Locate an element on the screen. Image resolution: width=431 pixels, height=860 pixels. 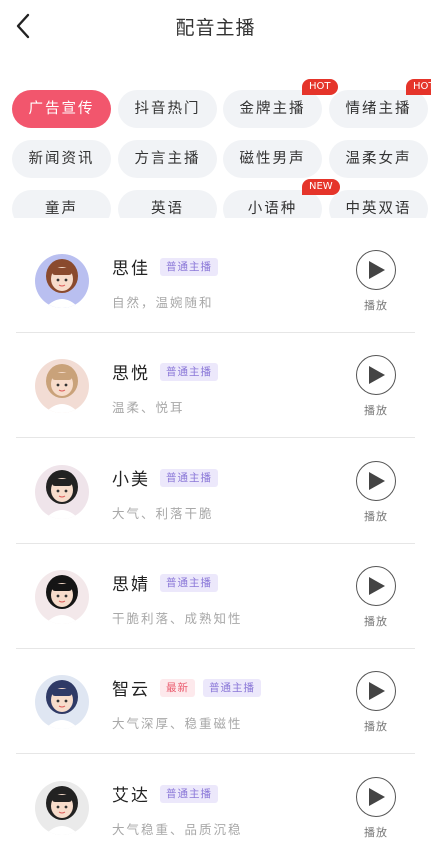
category-chip: 抖音热门 is located at coordinates (167, 109).